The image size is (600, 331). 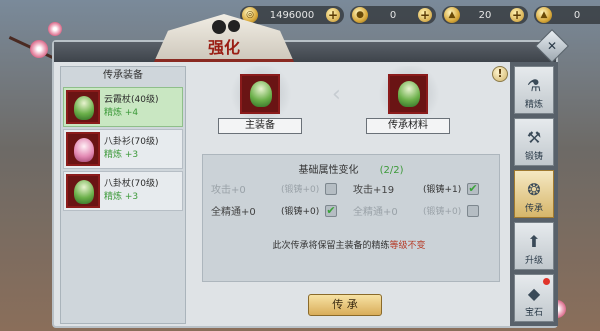 What do you see at coordinates (534, 189) in the screenshot?
I see `scroll-icon: ❂` at bounding box center [534, 189].